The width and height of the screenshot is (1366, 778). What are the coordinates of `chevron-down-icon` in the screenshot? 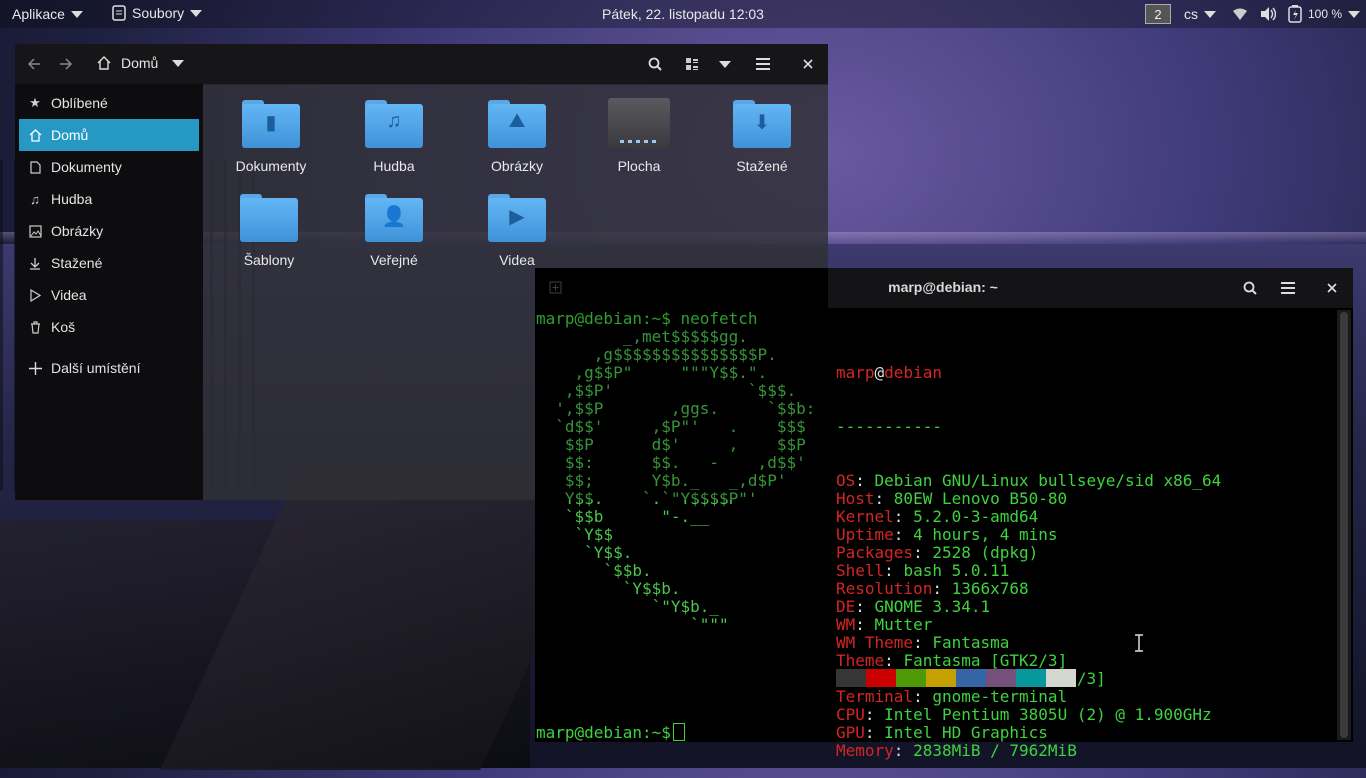 It's located at (1210, 14).